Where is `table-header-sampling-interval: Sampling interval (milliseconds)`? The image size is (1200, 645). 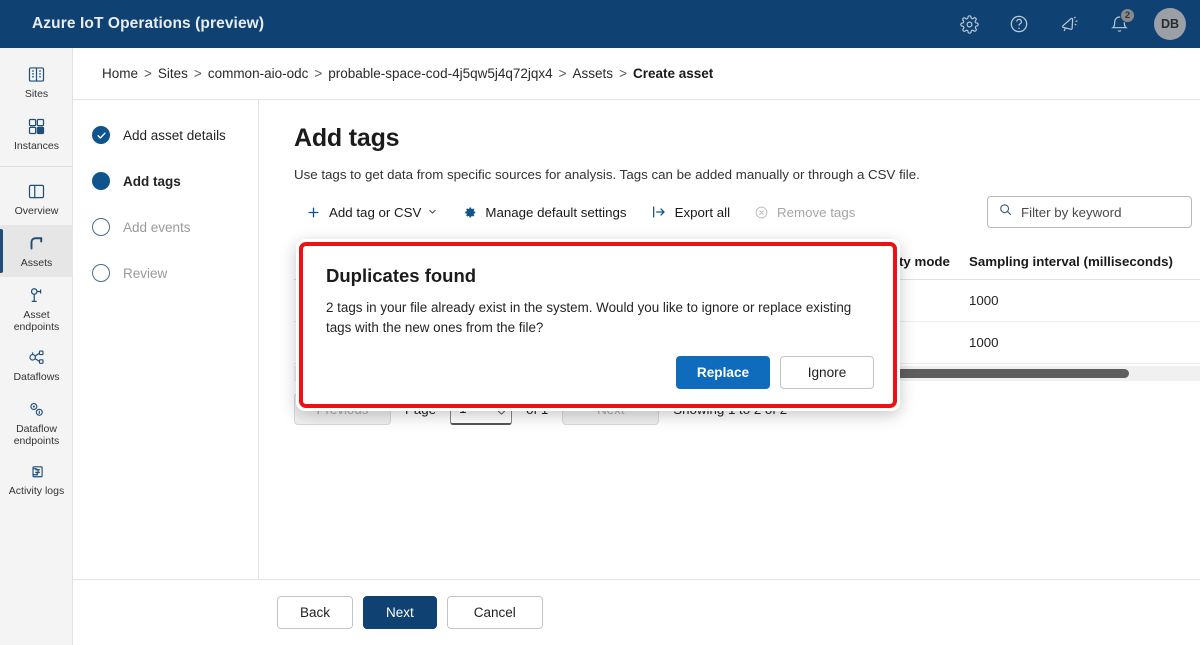 table-header-sampling-interval: Sampling interval (milliseconds) is located at coordinates (1084, 263).